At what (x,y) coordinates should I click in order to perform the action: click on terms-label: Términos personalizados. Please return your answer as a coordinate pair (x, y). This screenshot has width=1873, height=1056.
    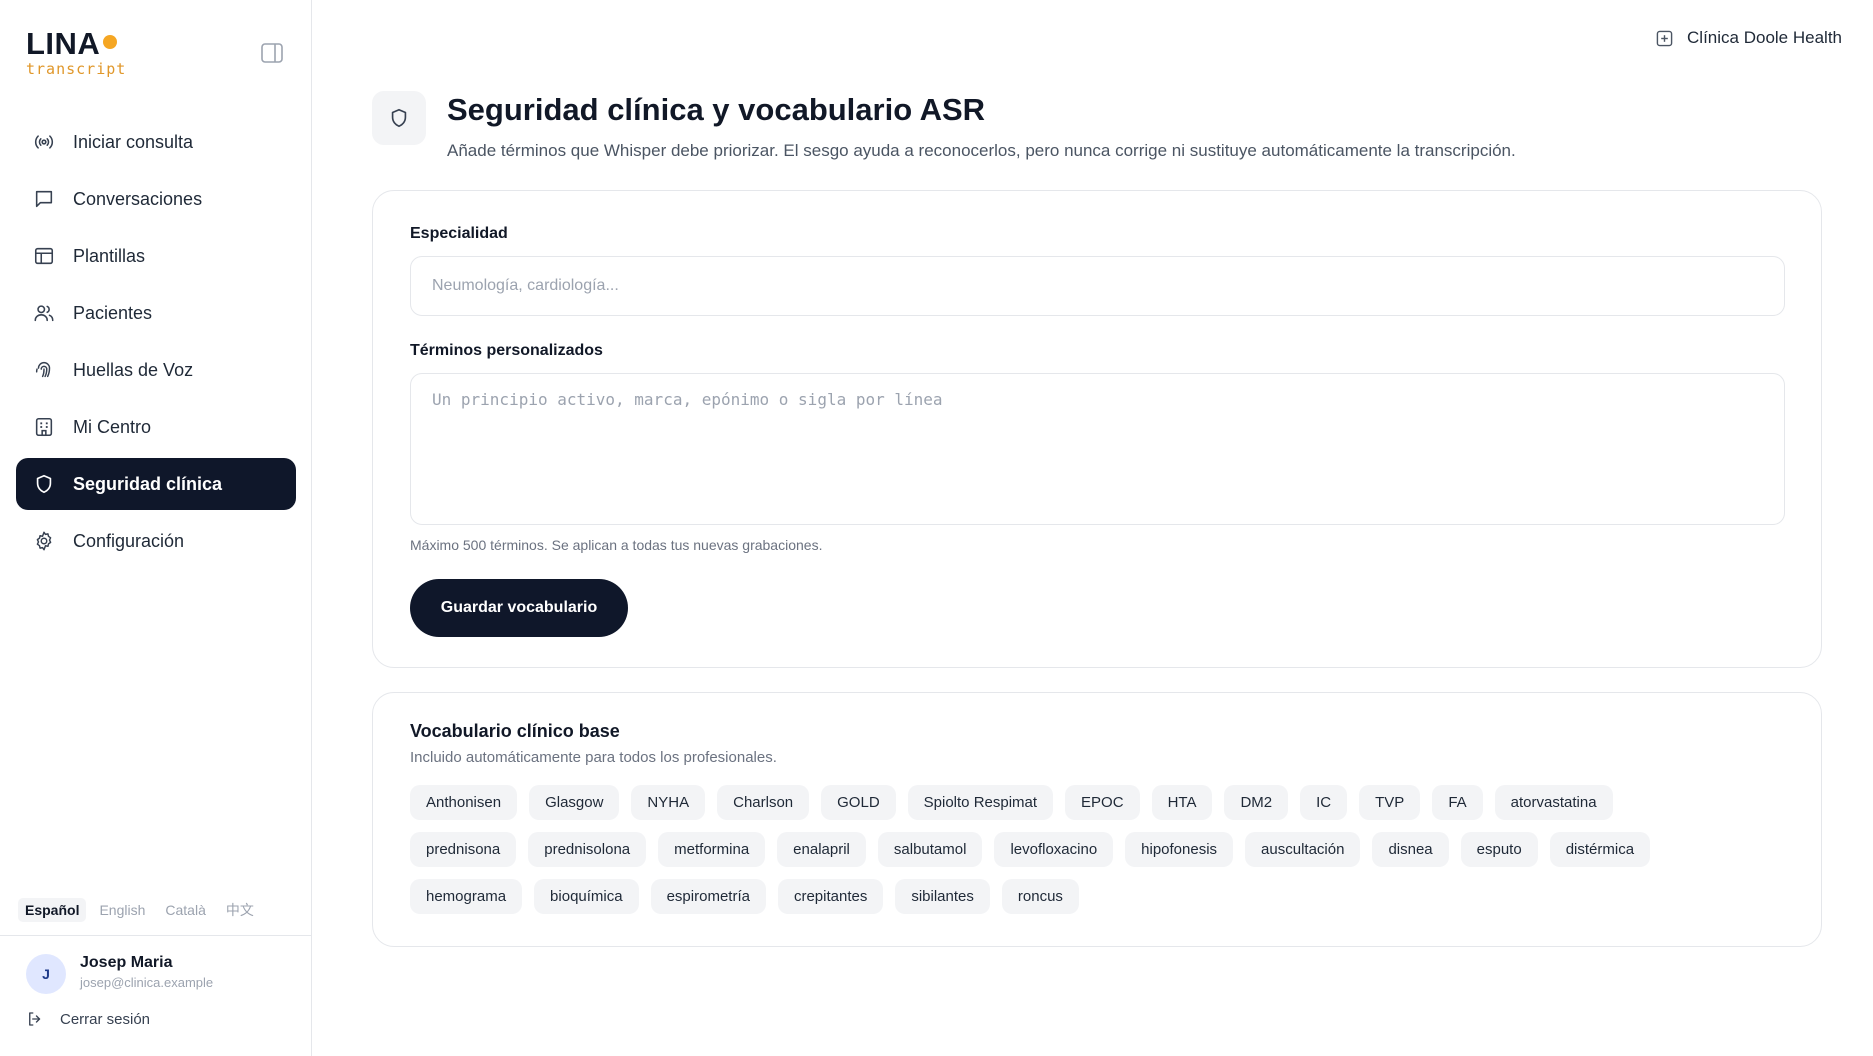
    Looking at the image, I should click on (506, 350).